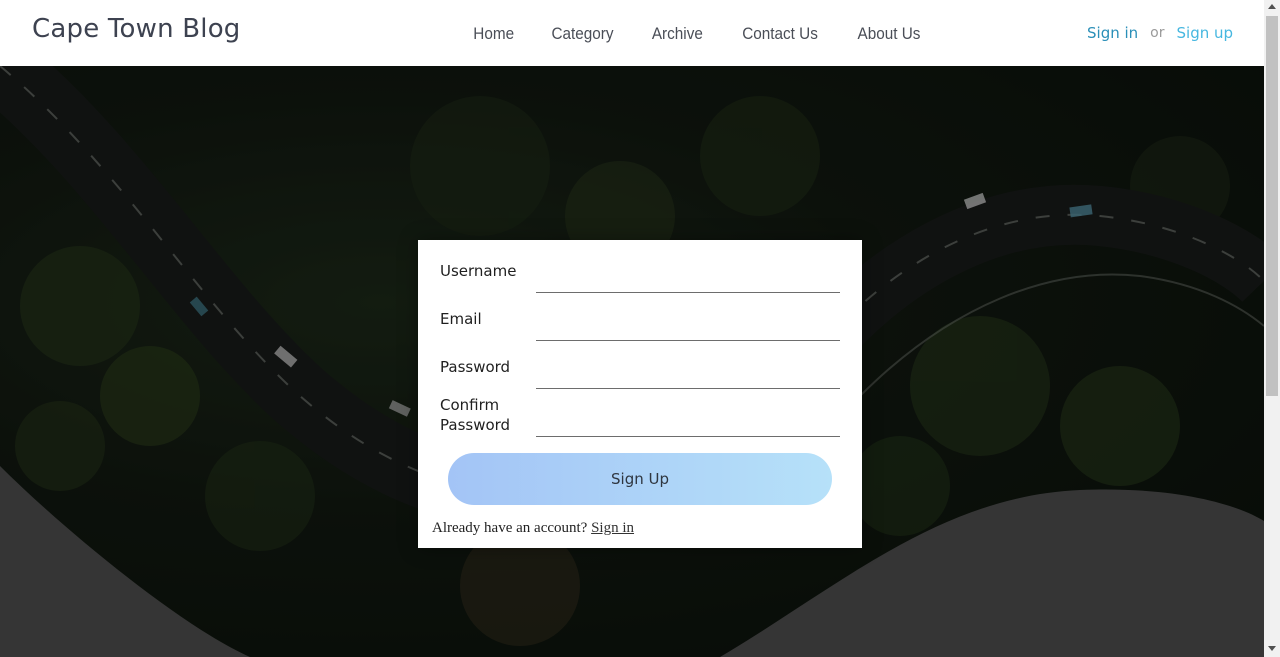 The image size is (1280, 657). I want to click on password-input, so click(688, 375).